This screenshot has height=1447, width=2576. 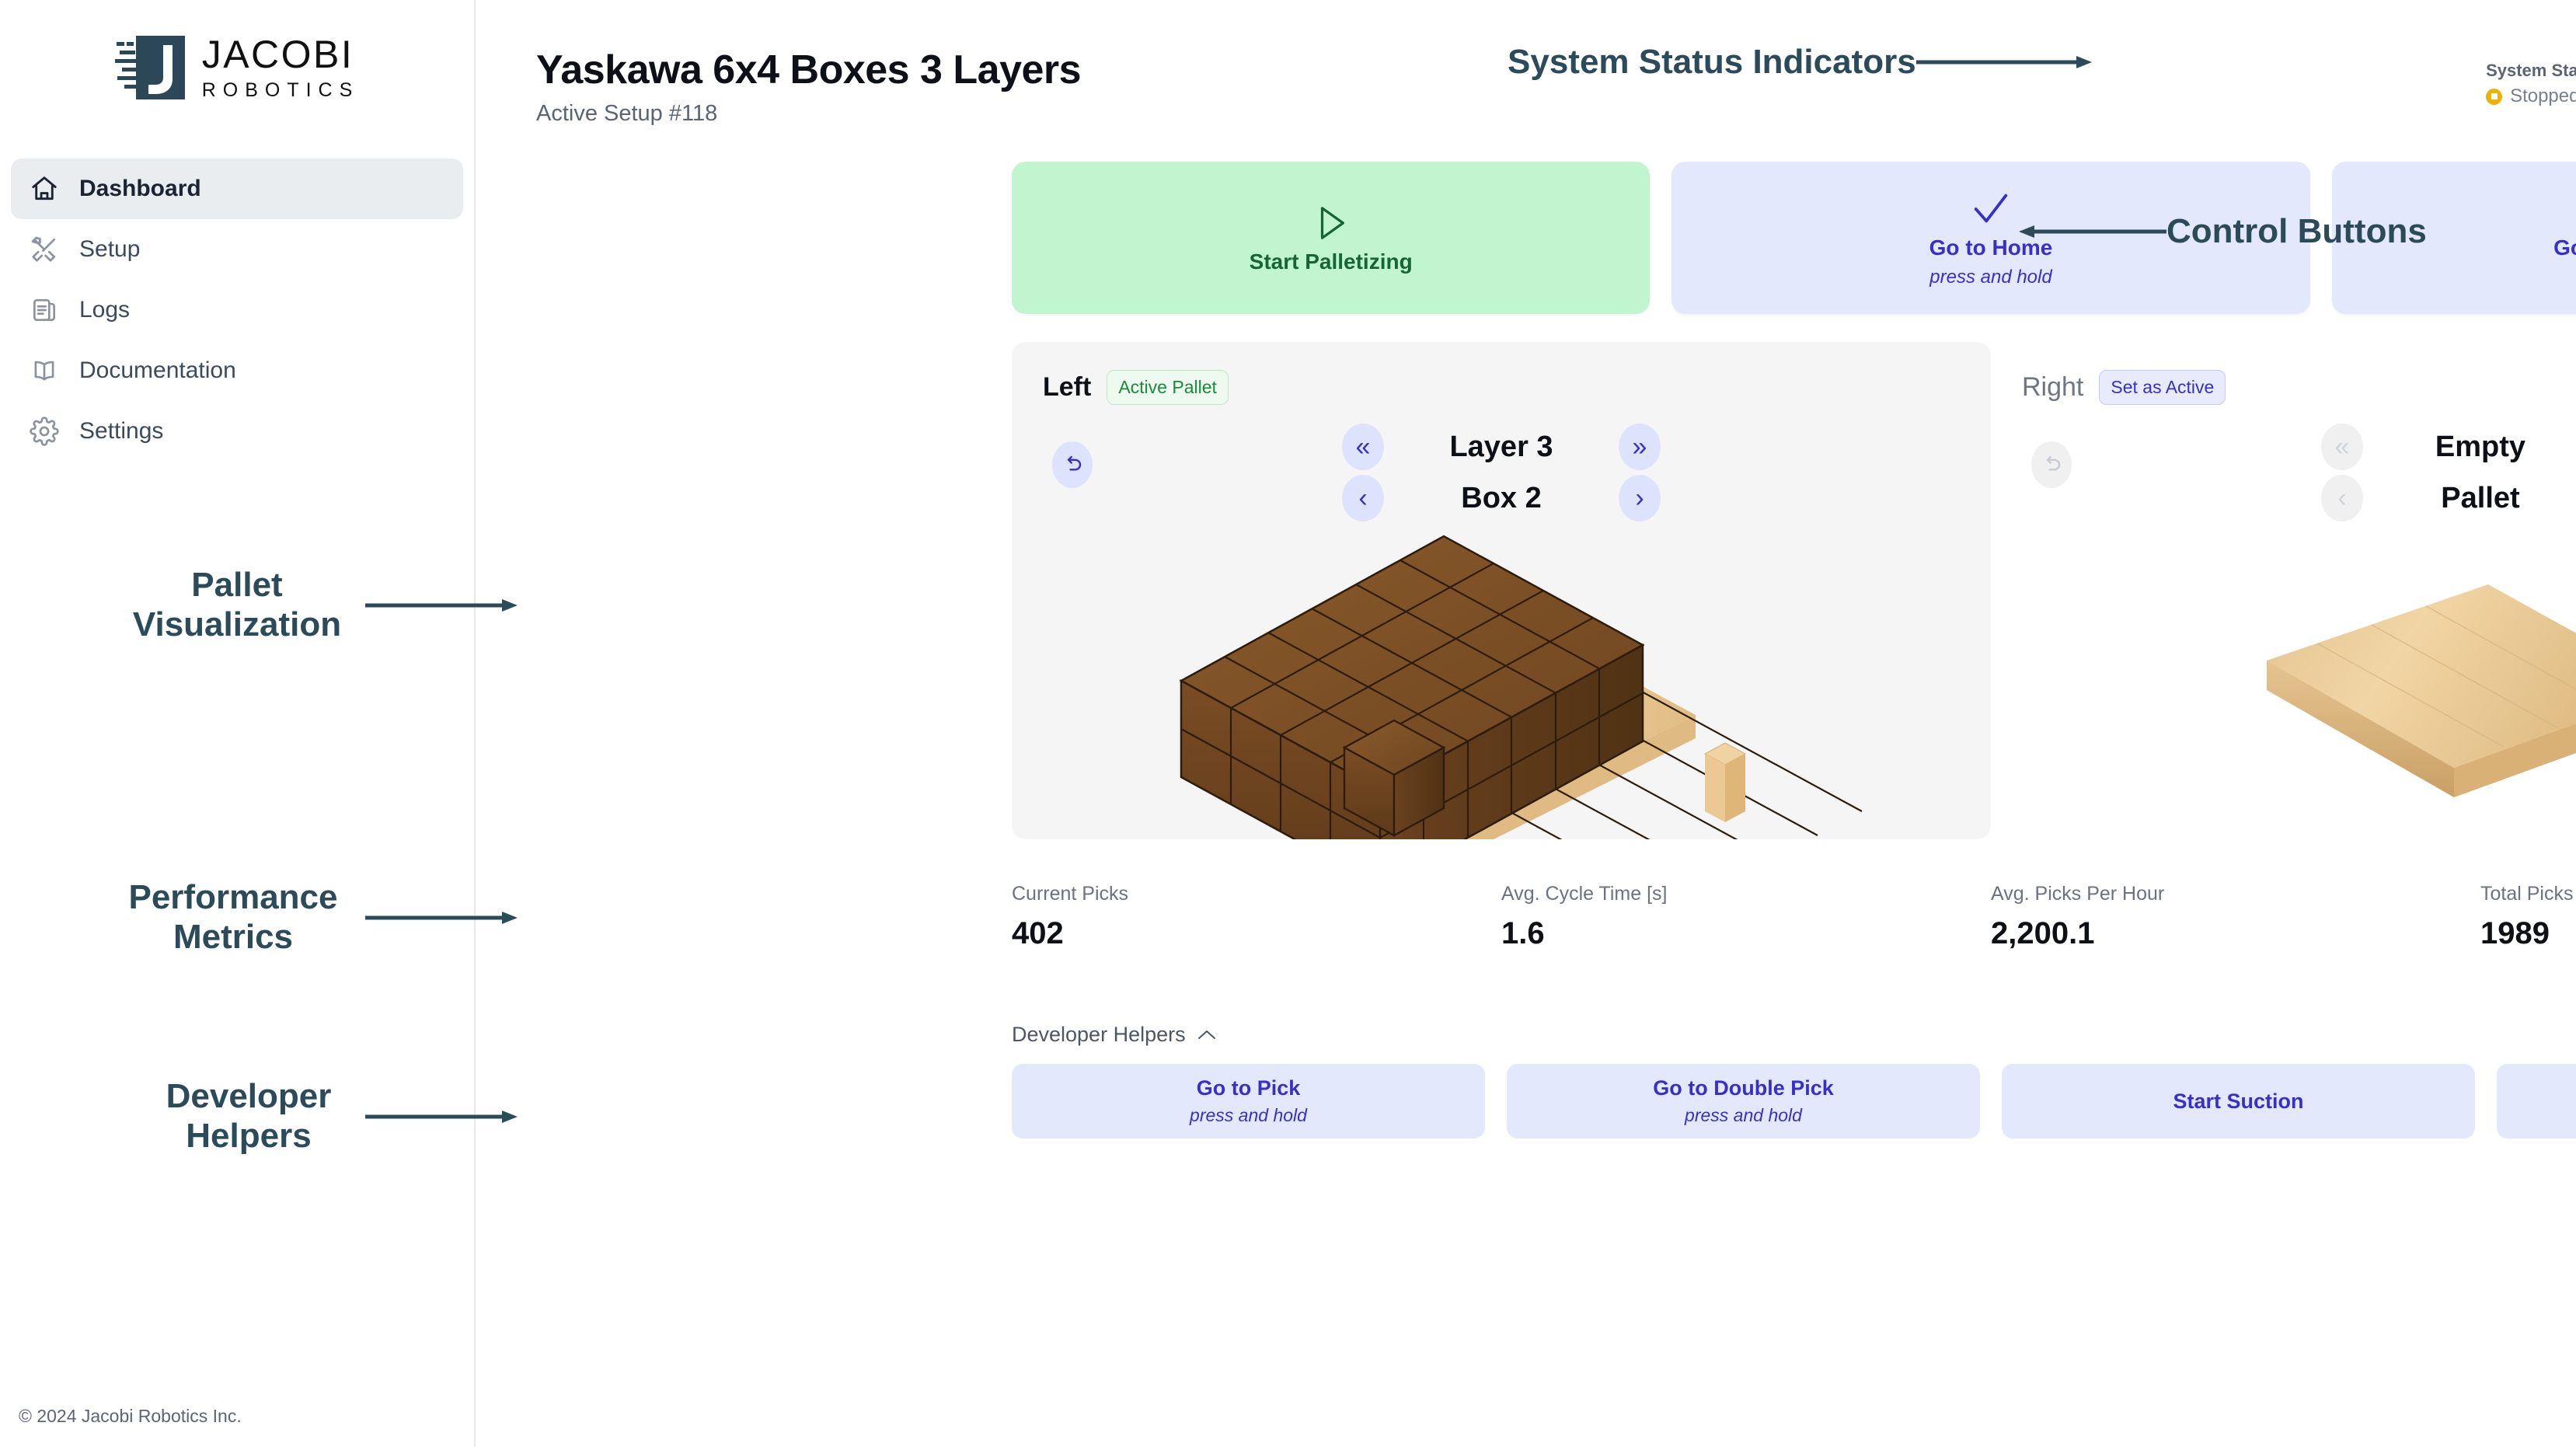 I want to click on status-label: Stopped, so click(x=2543, y=95).